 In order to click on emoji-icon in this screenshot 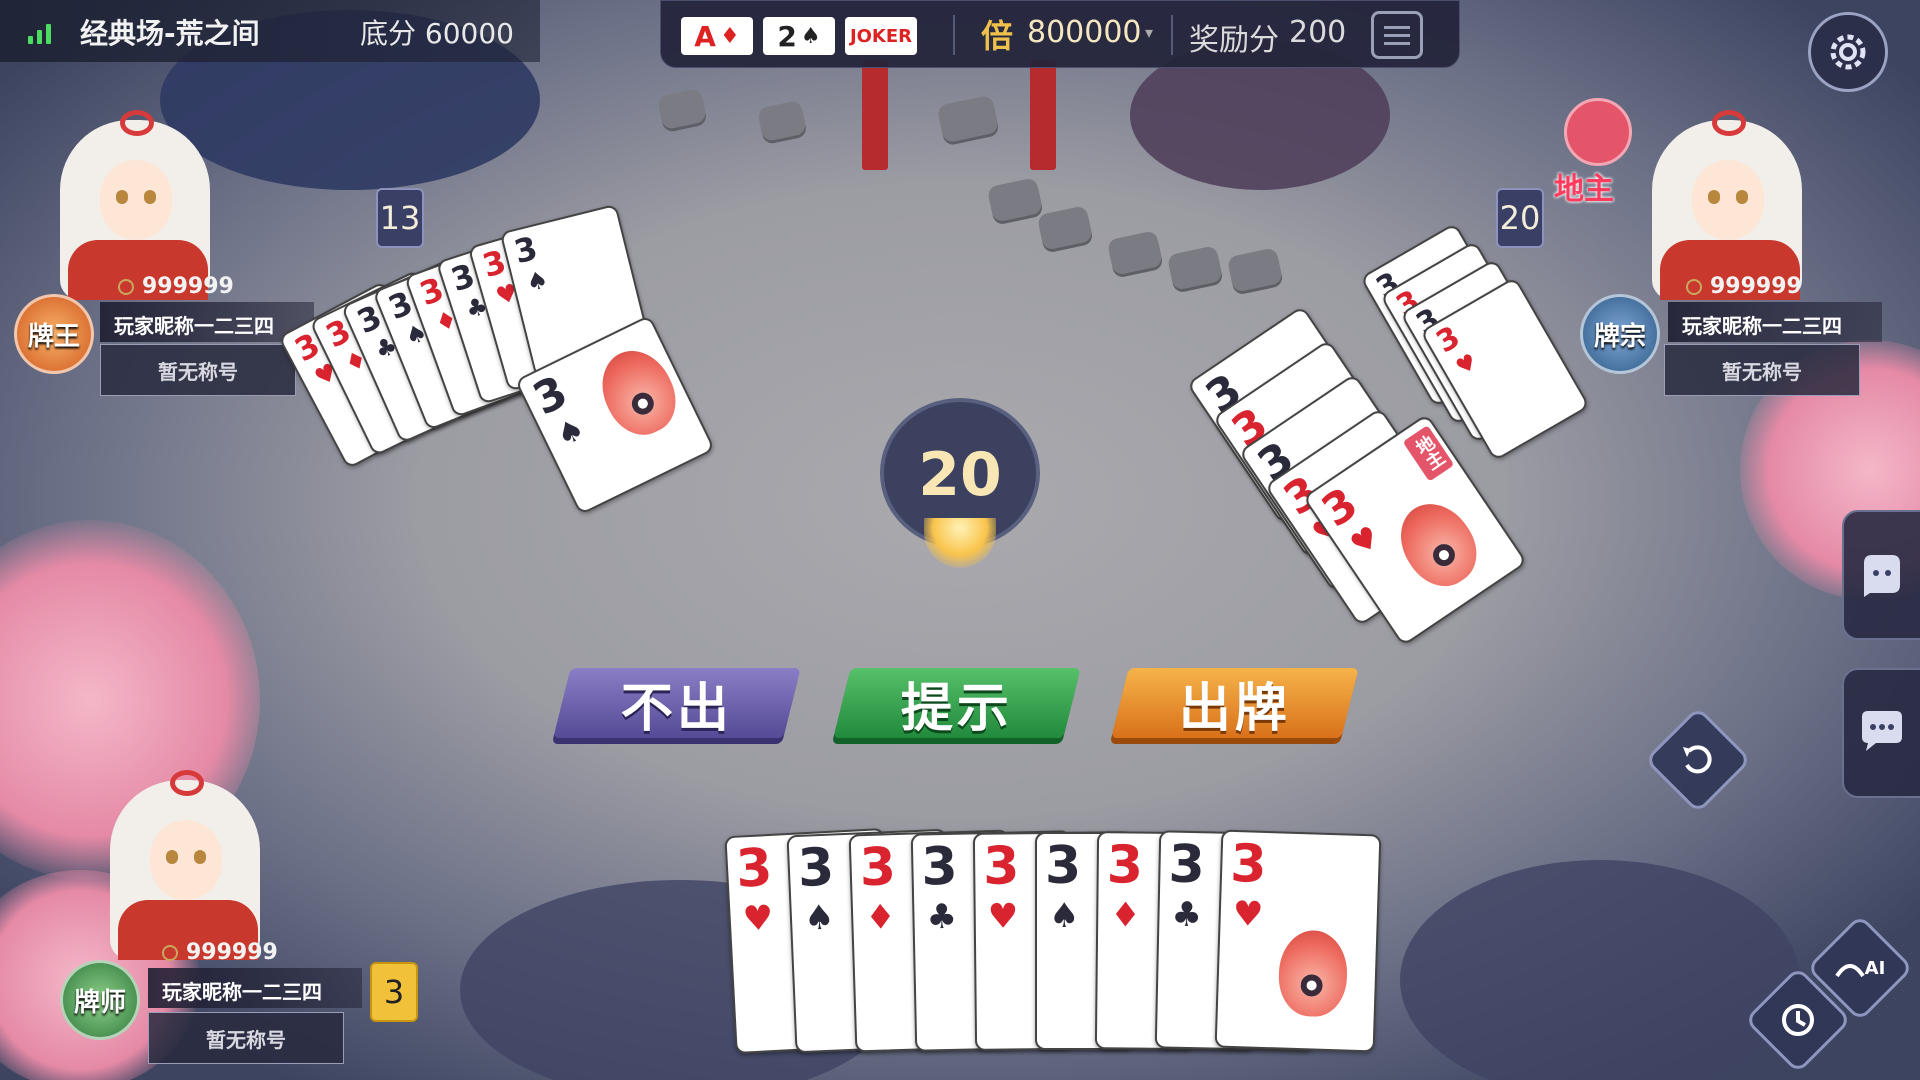, I will do `click(1882, 576)`.